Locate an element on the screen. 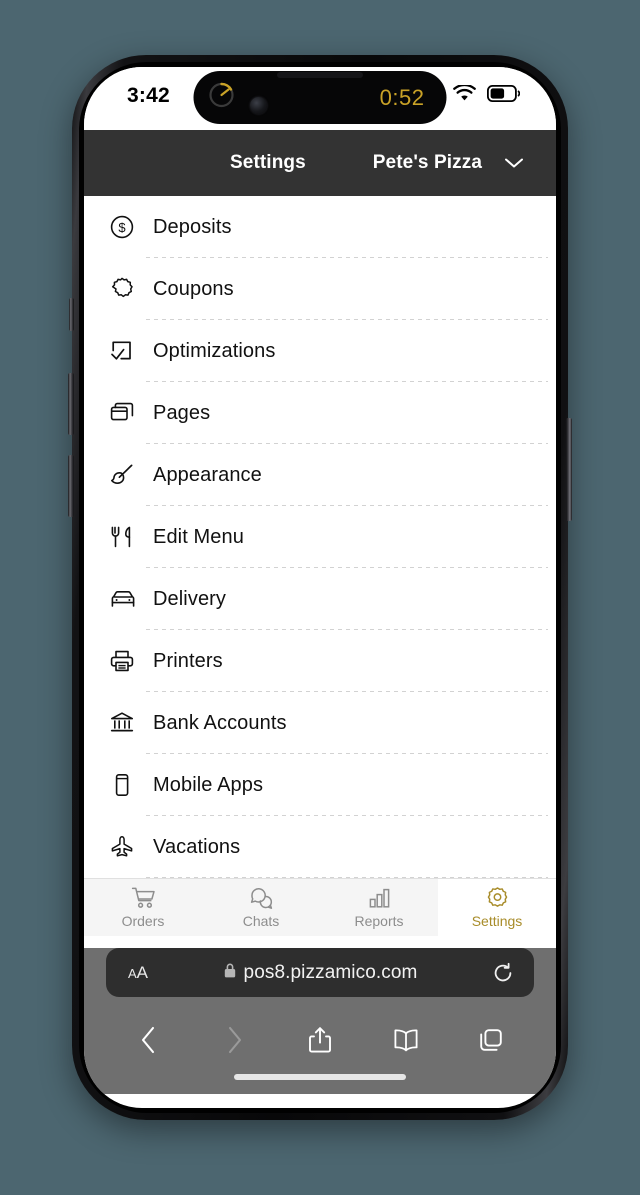 Image resolution: width=640 pixels, height=1195 pixels. text-size-button: AA is located at coordinates (138, 973).